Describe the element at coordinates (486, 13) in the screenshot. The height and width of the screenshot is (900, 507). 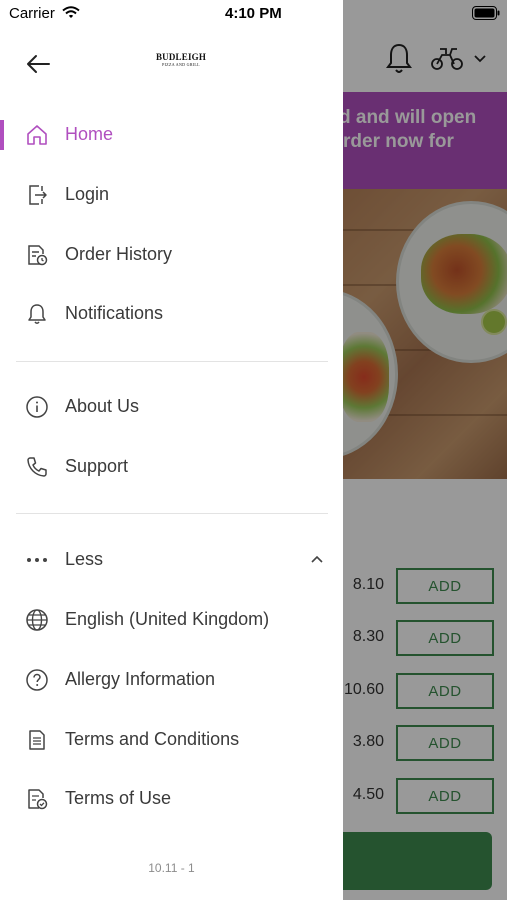
I see `battery-icon` at that location.